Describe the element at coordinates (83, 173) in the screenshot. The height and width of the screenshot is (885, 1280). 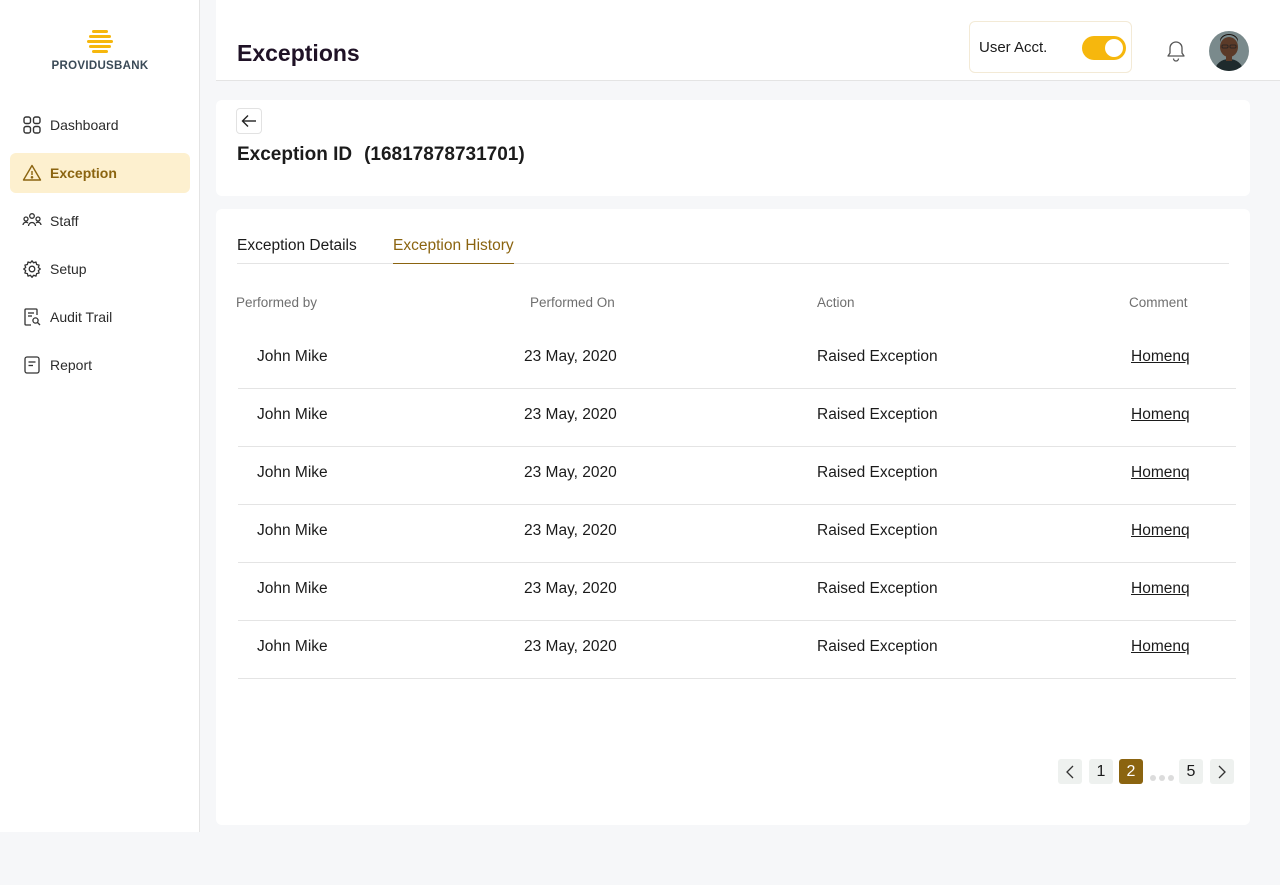
I see `sidebar-item-label: Exception` at that location.